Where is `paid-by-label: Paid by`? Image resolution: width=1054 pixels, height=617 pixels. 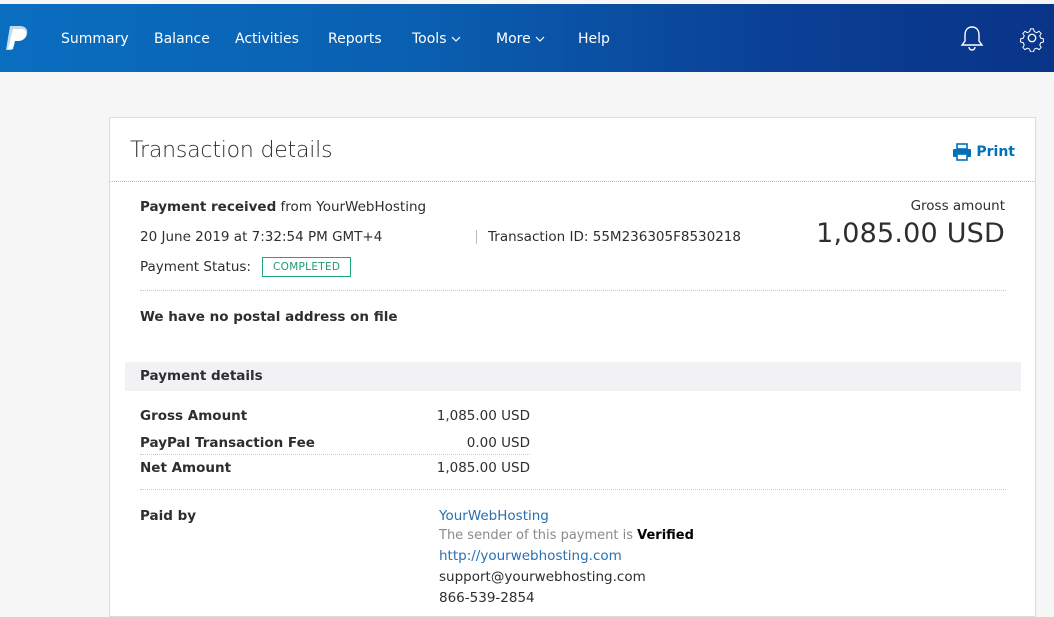
paid-by-label: Paid by is located at coordinates (168, 516).